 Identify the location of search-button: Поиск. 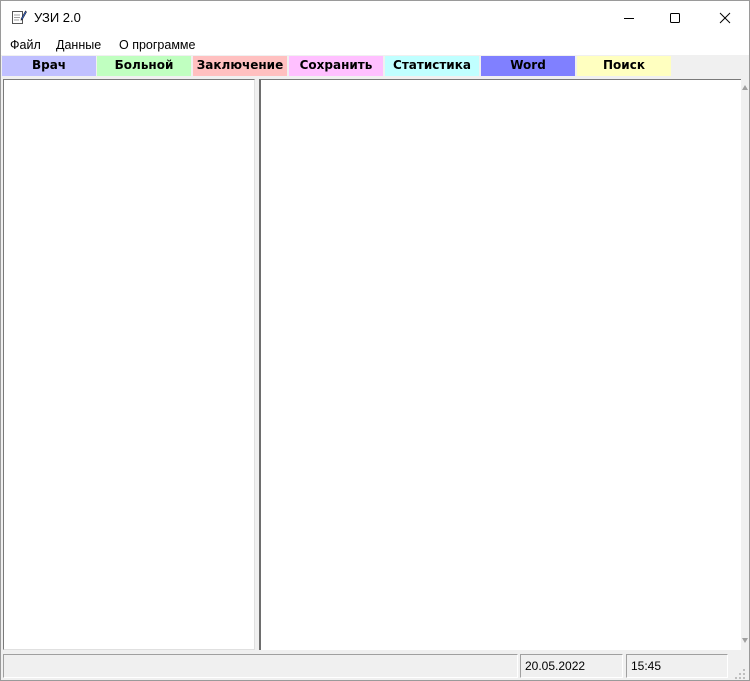
(624, 66).